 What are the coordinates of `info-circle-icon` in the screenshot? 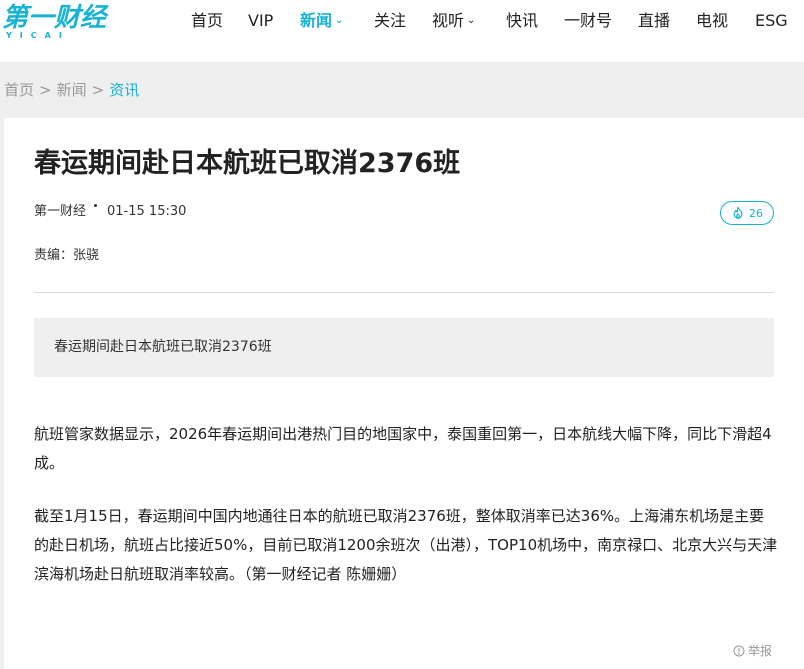 It's located at (739, 650).